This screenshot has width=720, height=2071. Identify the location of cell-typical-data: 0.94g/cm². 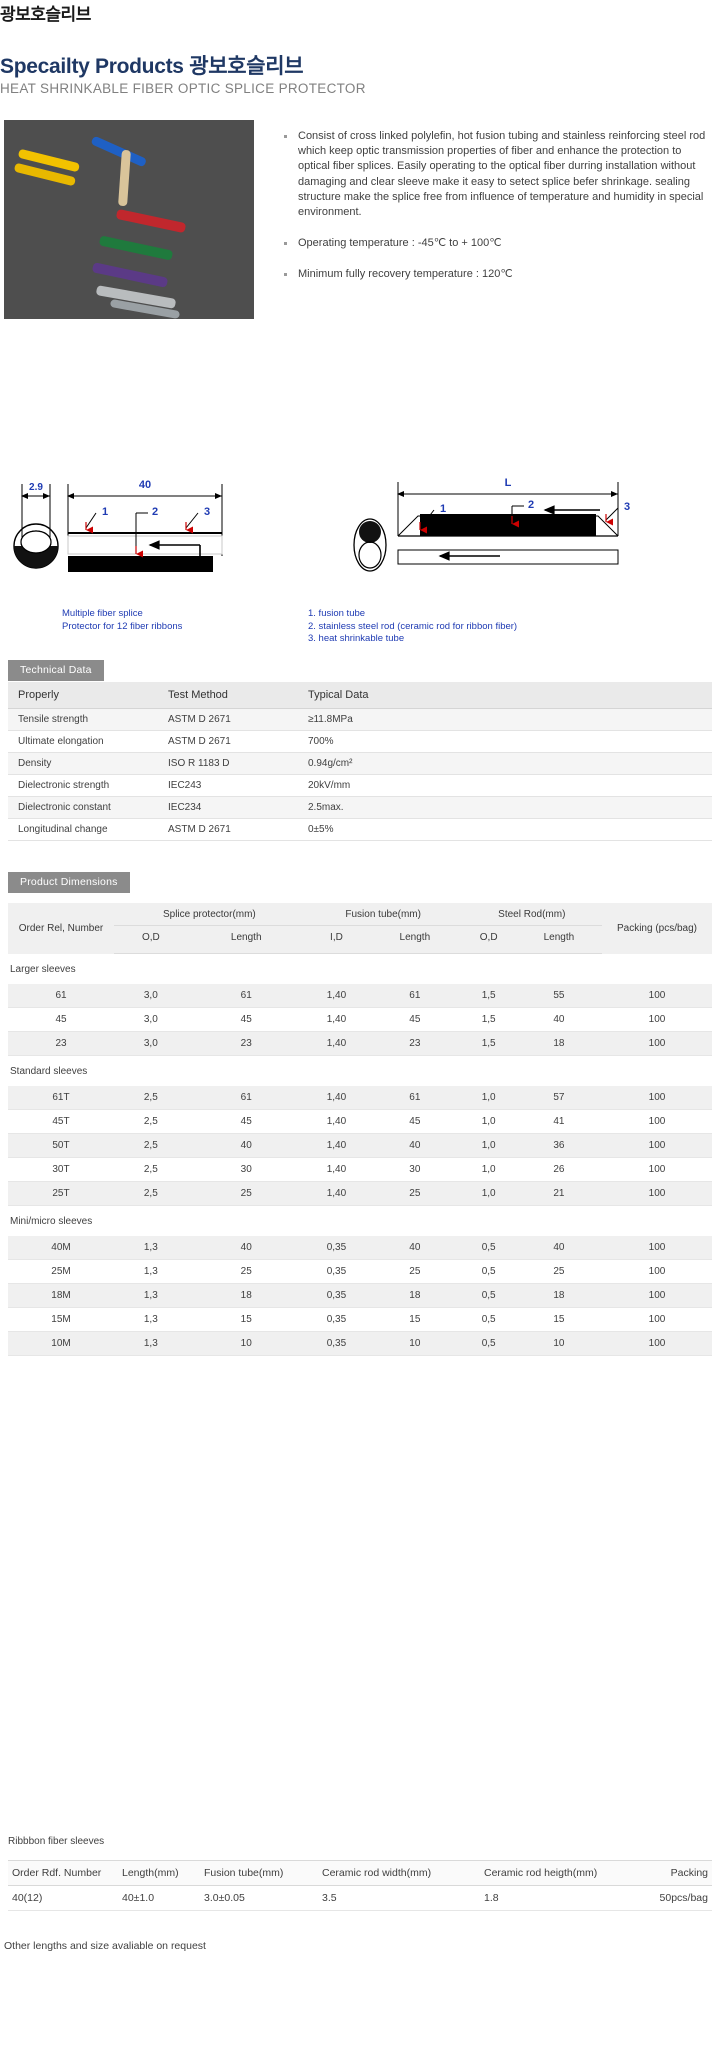
(330, 763).